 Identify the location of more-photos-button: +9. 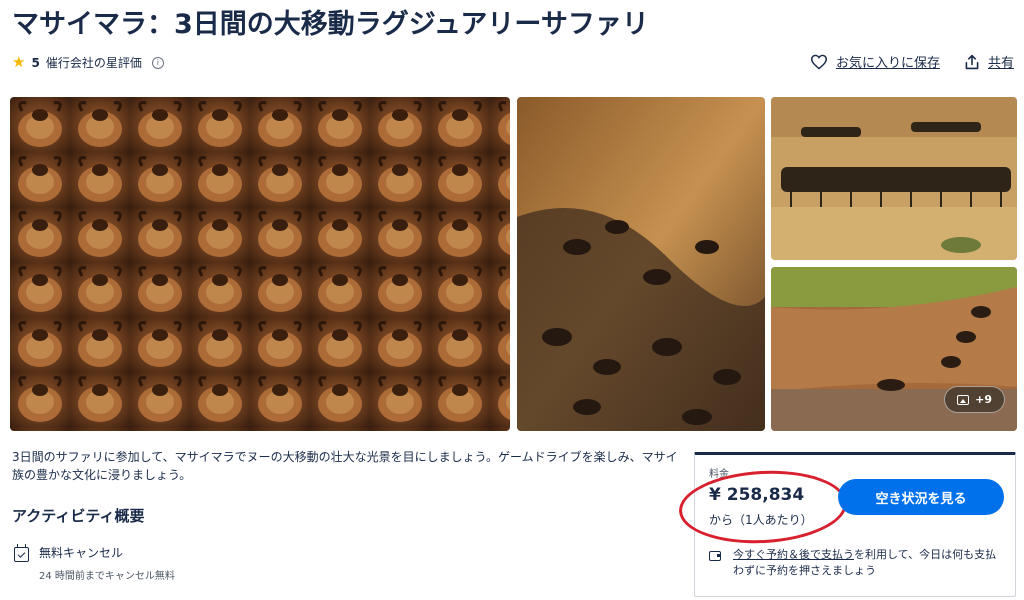
(974, 399).